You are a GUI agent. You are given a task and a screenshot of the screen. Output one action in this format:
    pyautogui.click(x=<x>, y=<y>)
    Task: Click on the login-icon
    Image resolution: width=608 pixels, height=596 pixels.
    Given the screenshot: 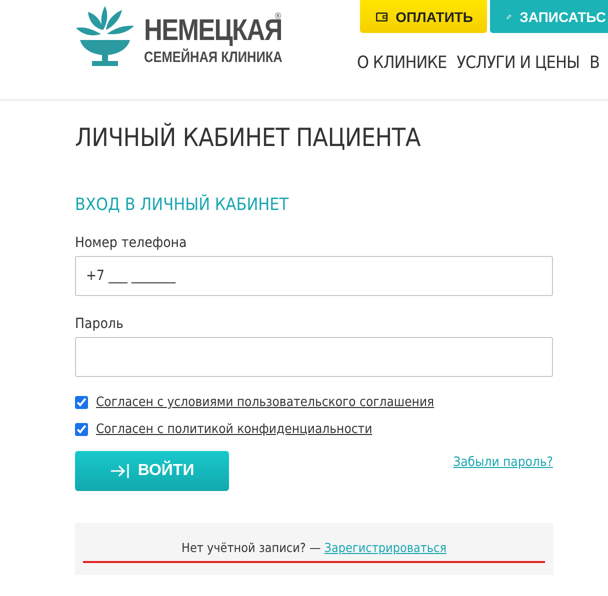 What is the action you would take?
    pyautogui.click(x=121, y=471)
    